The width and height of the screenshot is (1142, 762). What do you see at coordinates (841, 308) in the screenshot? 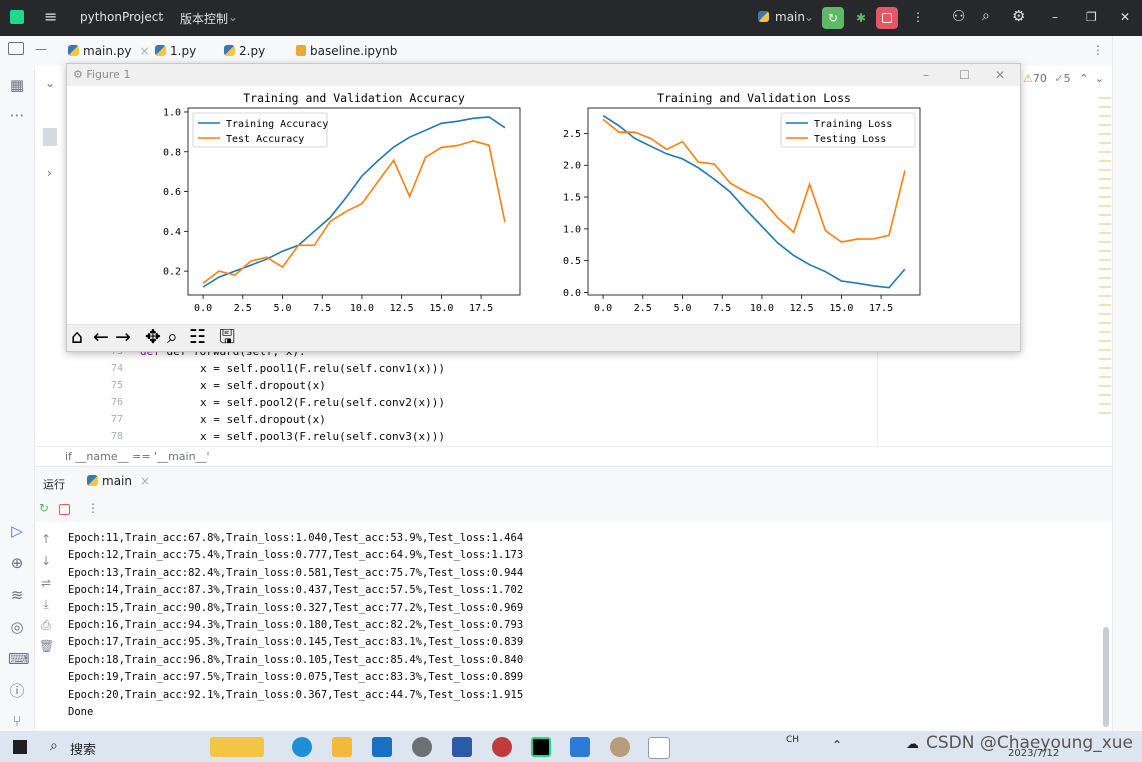
I see `x-tick-label: 15.0` at bounding box center [841, 308].